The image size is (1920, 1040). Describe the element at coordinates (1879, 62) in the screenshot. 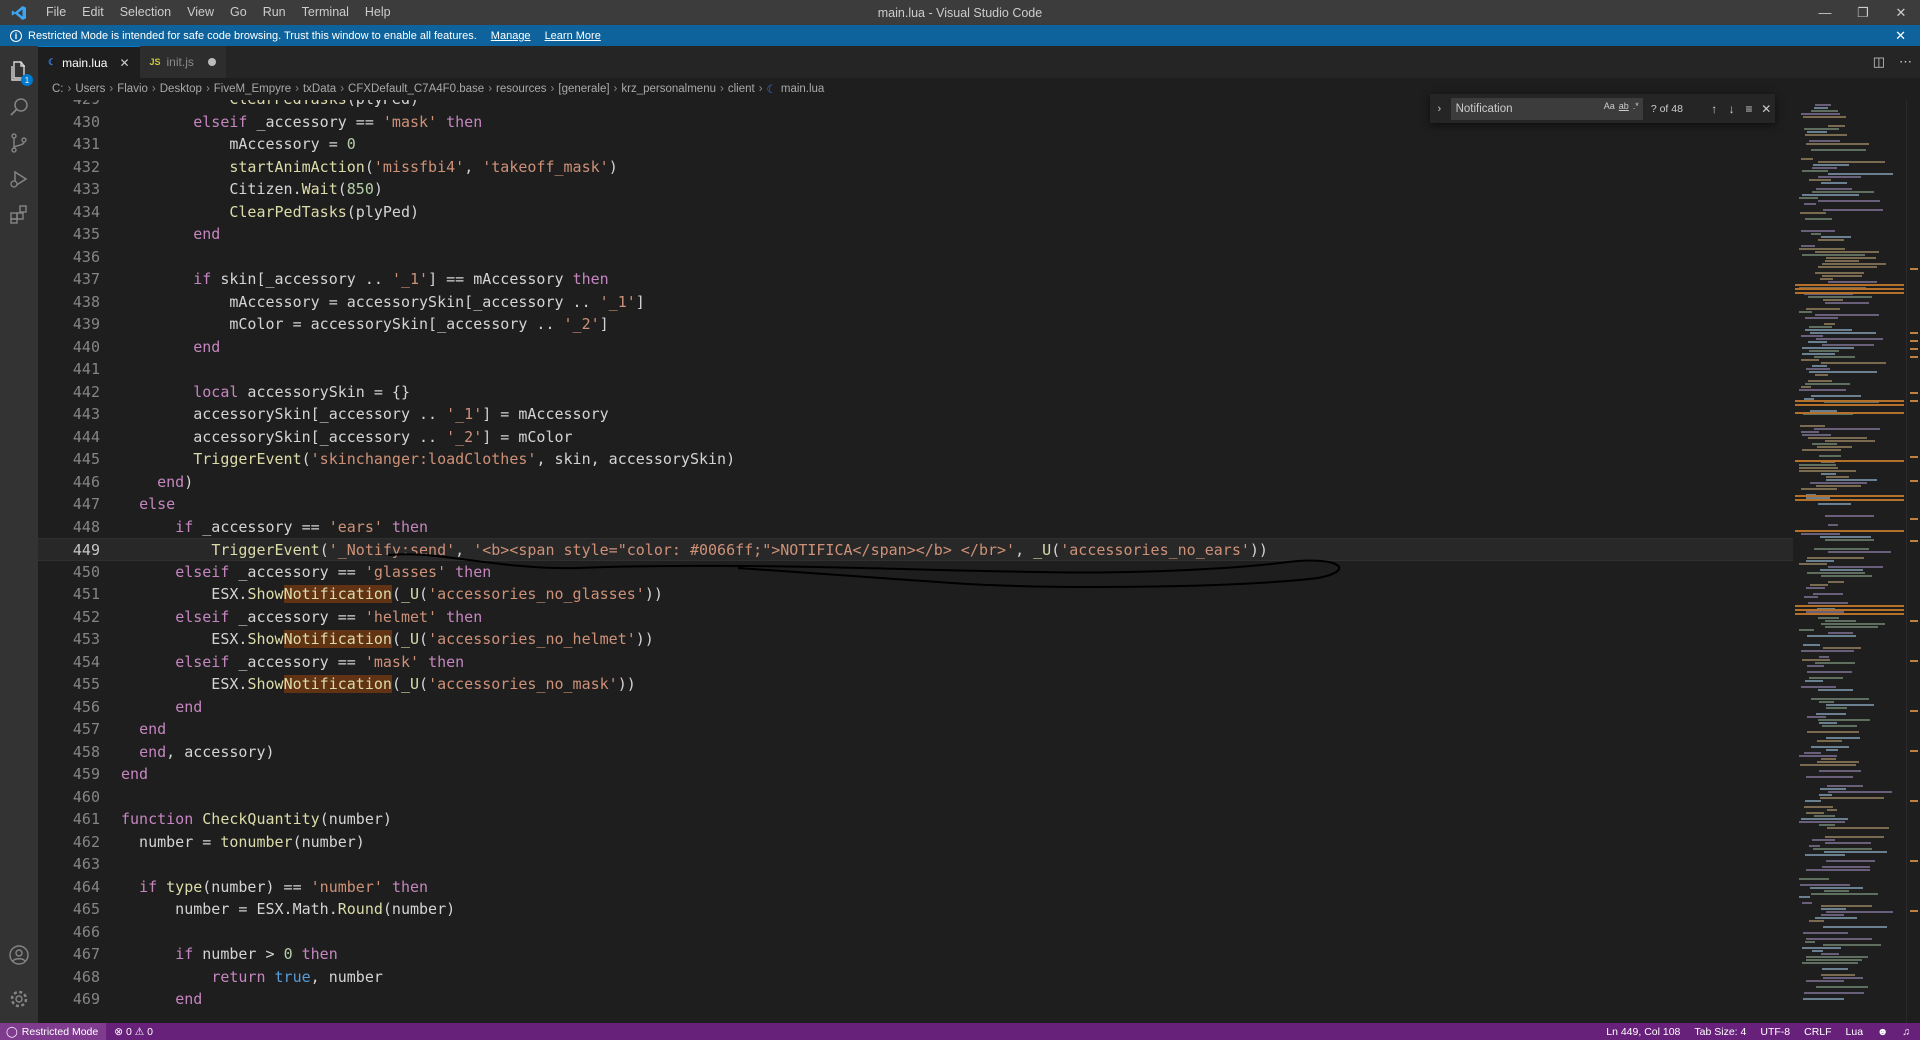

I see `split-editor-icon: ◫` at that location.